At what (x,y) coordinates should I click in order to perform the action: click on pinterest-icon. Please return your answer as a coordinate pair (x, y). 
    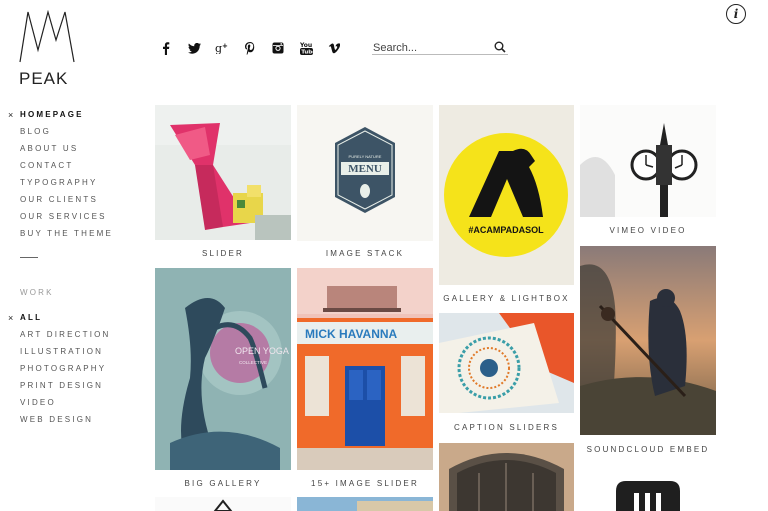
    Looking at the image, I should click on (250, 48).